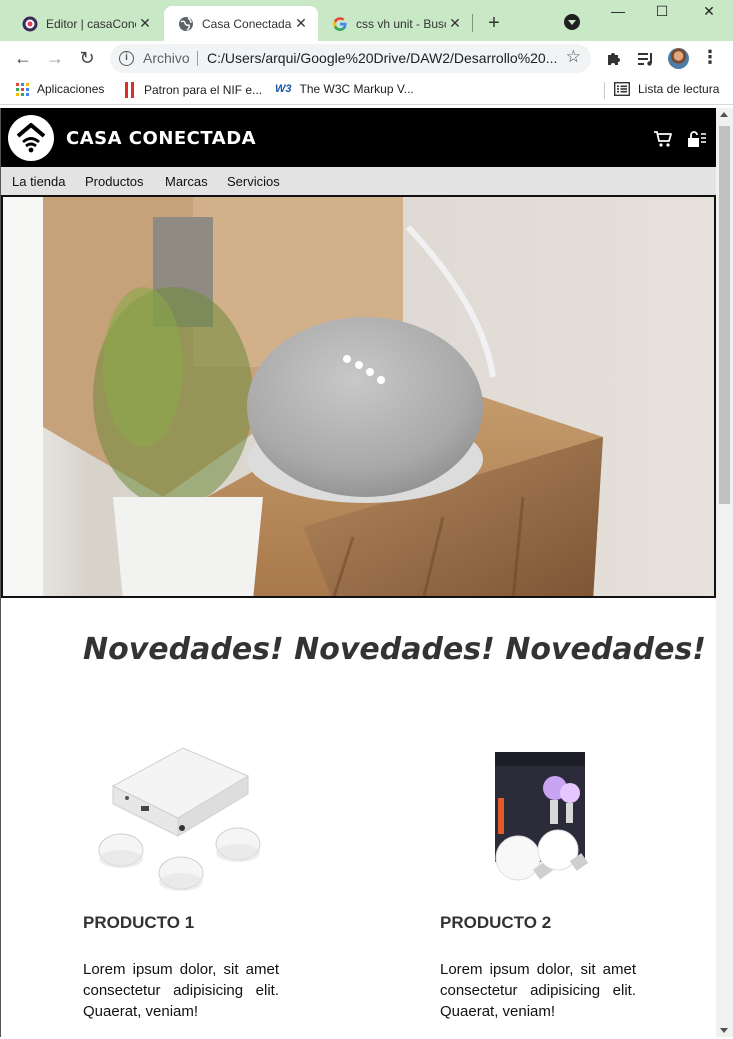 This screenshot has height=1039, width=733. I want to click on site-info-icon: i, so click(126, 58).